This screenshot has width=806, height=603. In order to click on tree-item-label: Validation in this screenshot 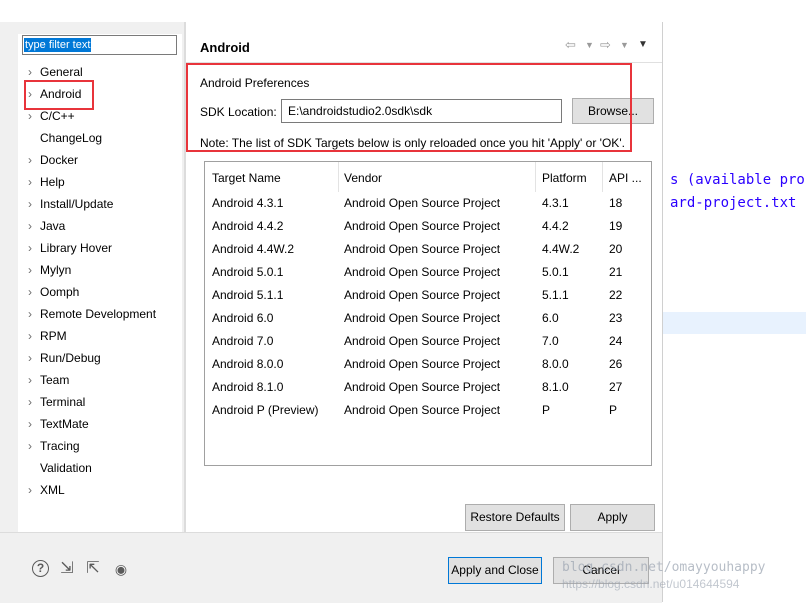, I will do `click(66, 468)`.